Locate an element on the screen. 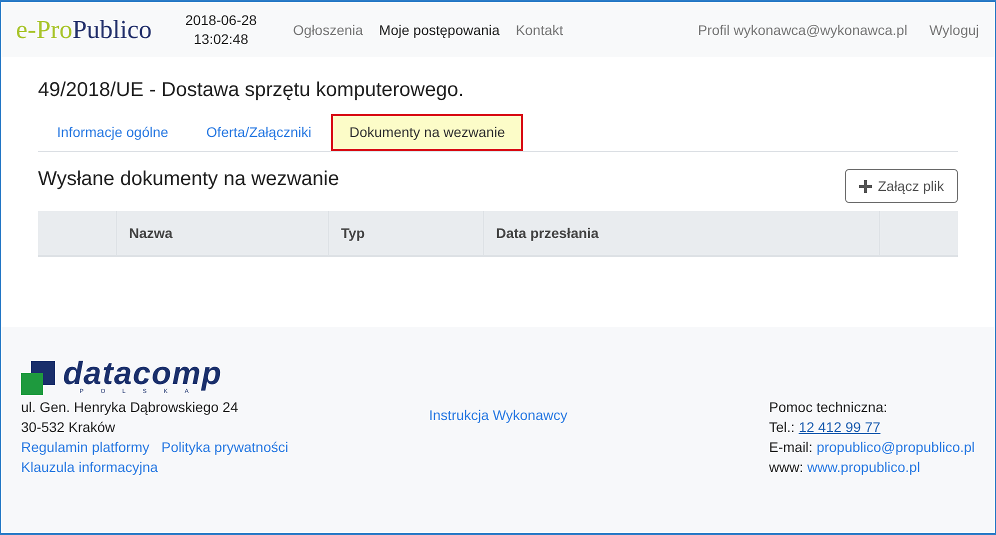 This screenshot has height=535, width=996. nav-link: Profil wykonawca@wykonawca.pl is located at coordinates (803, 30).